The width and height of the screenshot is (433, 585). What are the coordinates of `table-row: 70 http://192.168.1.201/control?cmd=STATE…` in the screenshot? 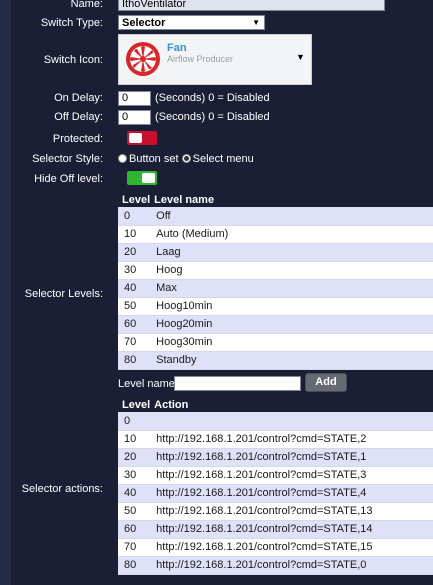 It's located at (275, 547).